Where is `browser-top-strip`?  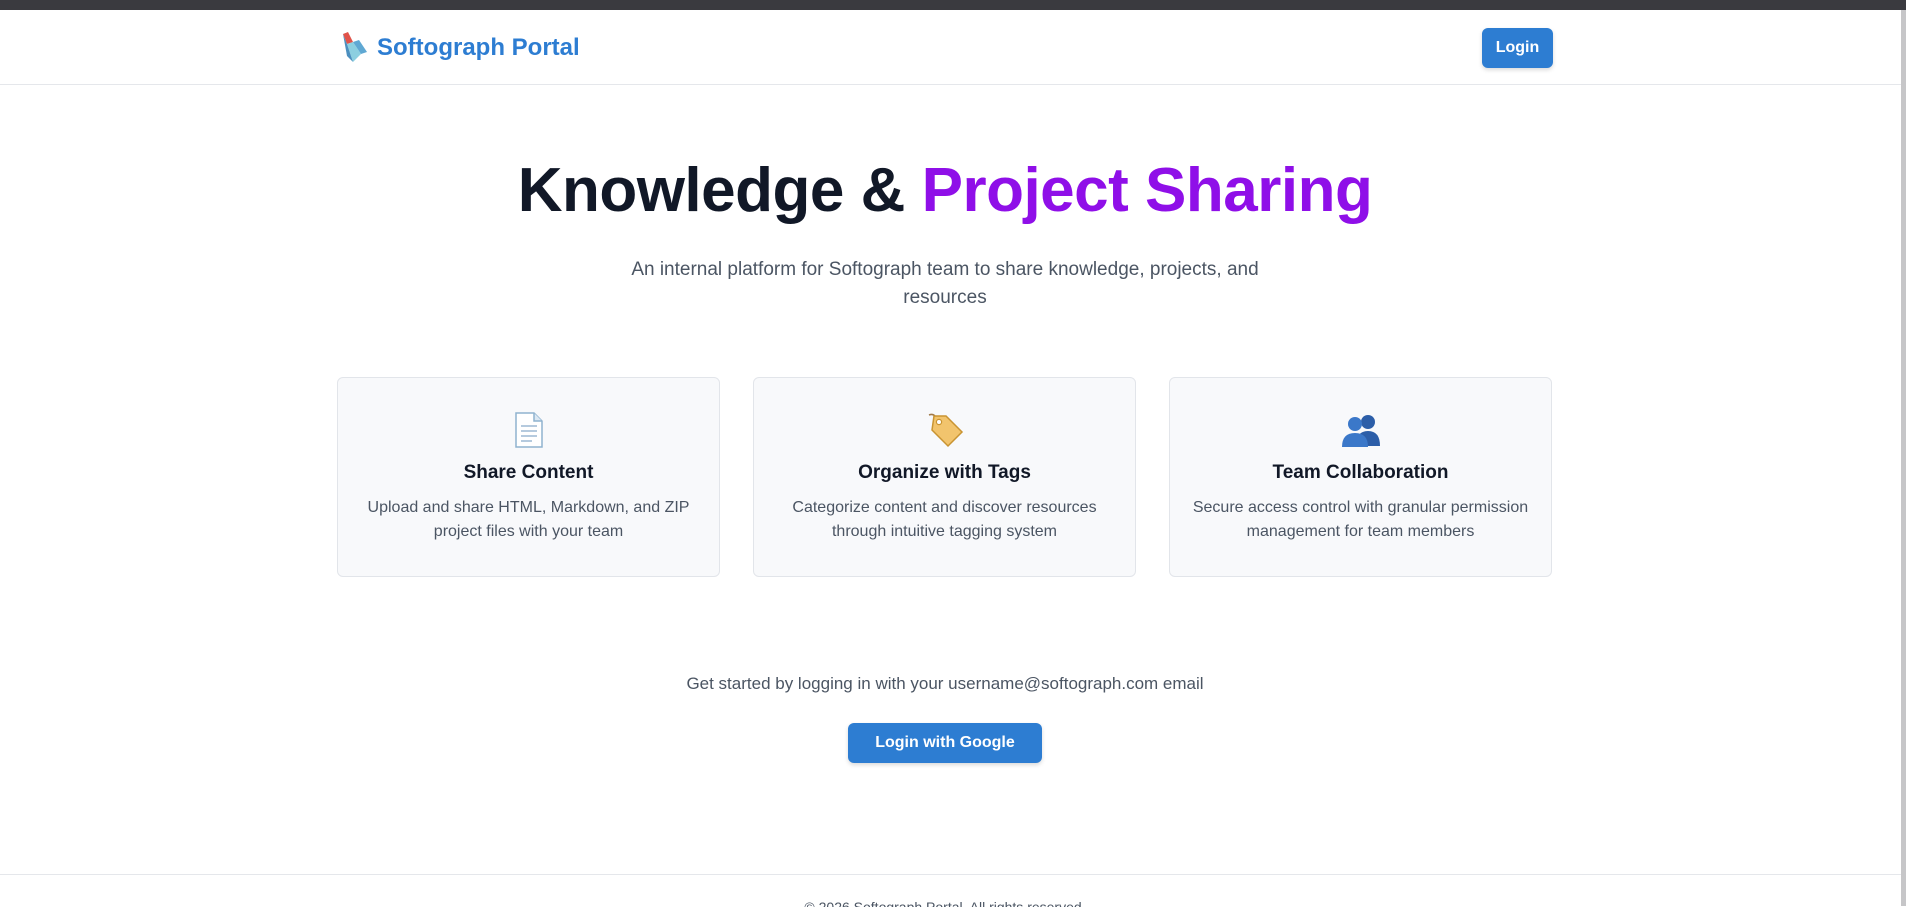 browser-top-strip is located at coordinates (953, 5).